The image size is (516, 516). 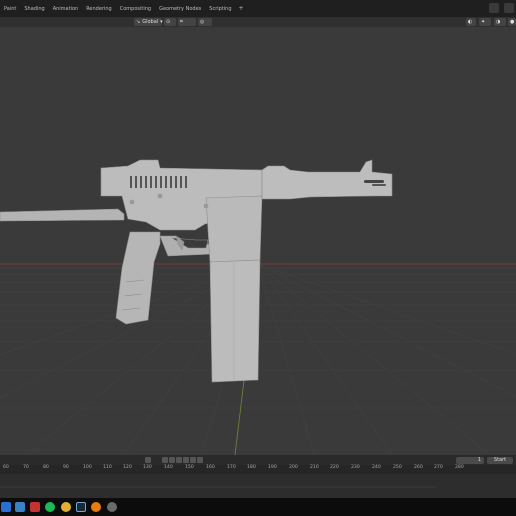 I want to click on tab-compositing: Compositing, so click(x=135, y=9).